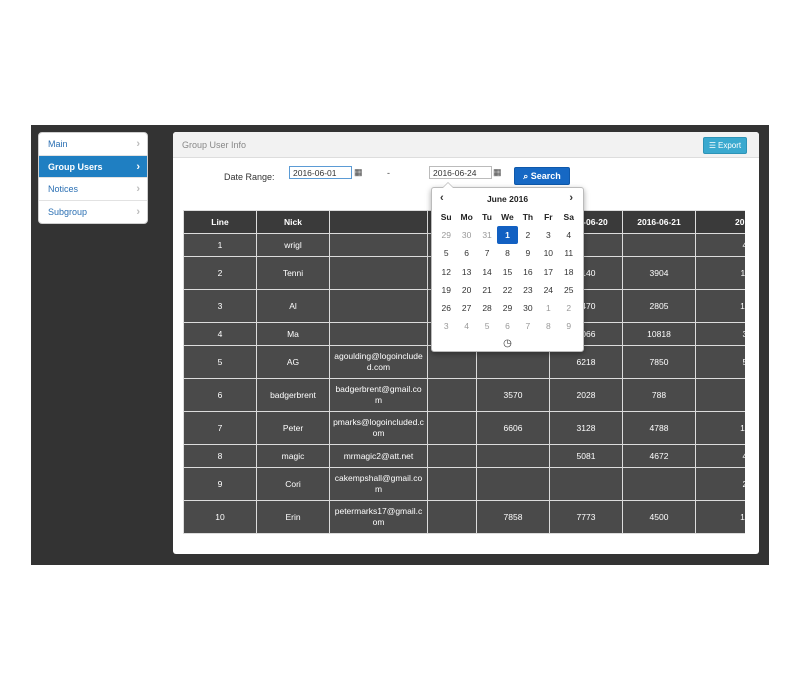 The height and width of the screenshot is (690, 800). Describe the element at coordinates (487, 290) in the screenshot. I see `datepicker-day: 21` at that location.